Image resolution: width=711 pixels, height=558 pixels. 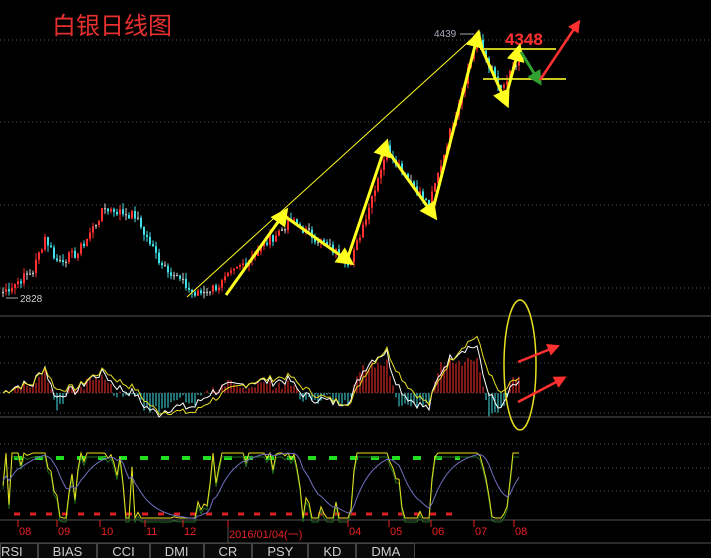 I want to click on current-price-label: 4348, so click(x=524, y=39).